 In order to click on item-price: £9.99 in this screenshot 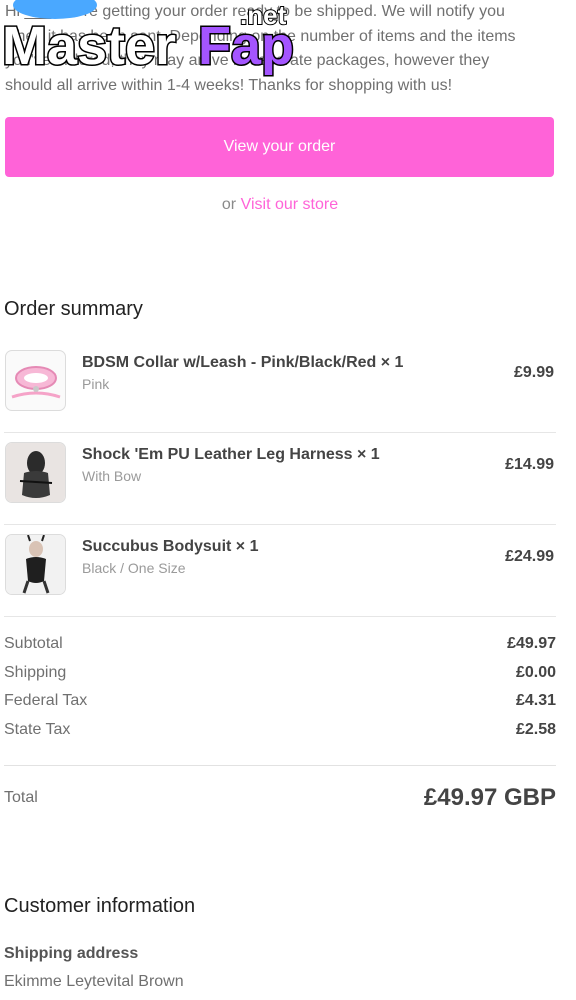, I will do `click(533, 372)`.